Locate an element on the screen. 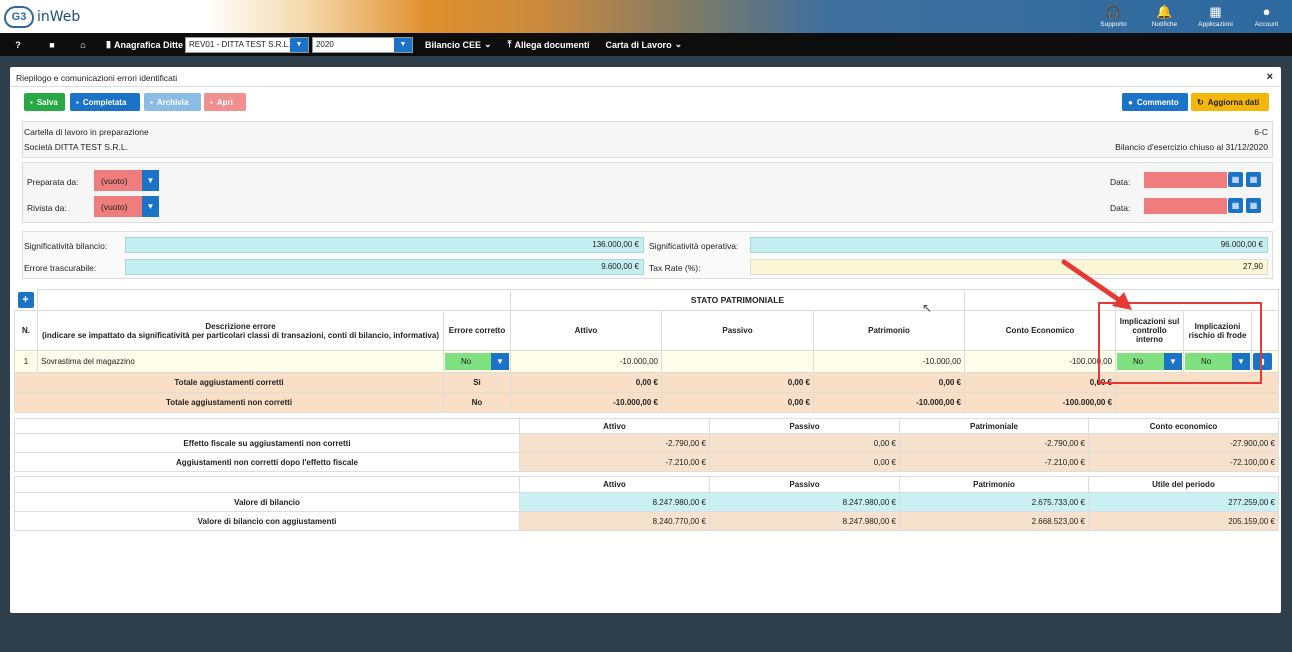 Image resolution: width=1292 pixels, height=652 pixels. effect-cell: -7.210,00 € is located at coordinates (614, 462).